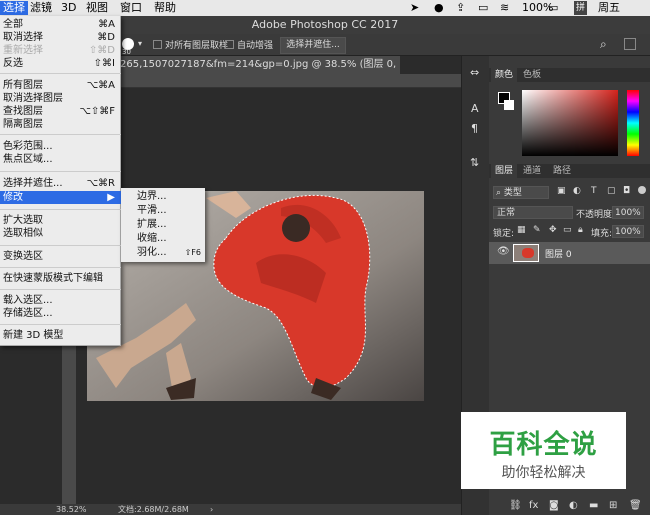 The width and height of the screenshot is (650, 515). Describe the element at coordinates (533, 212) in the screenshot. I see `blend-mode-select: 正常` at that location.